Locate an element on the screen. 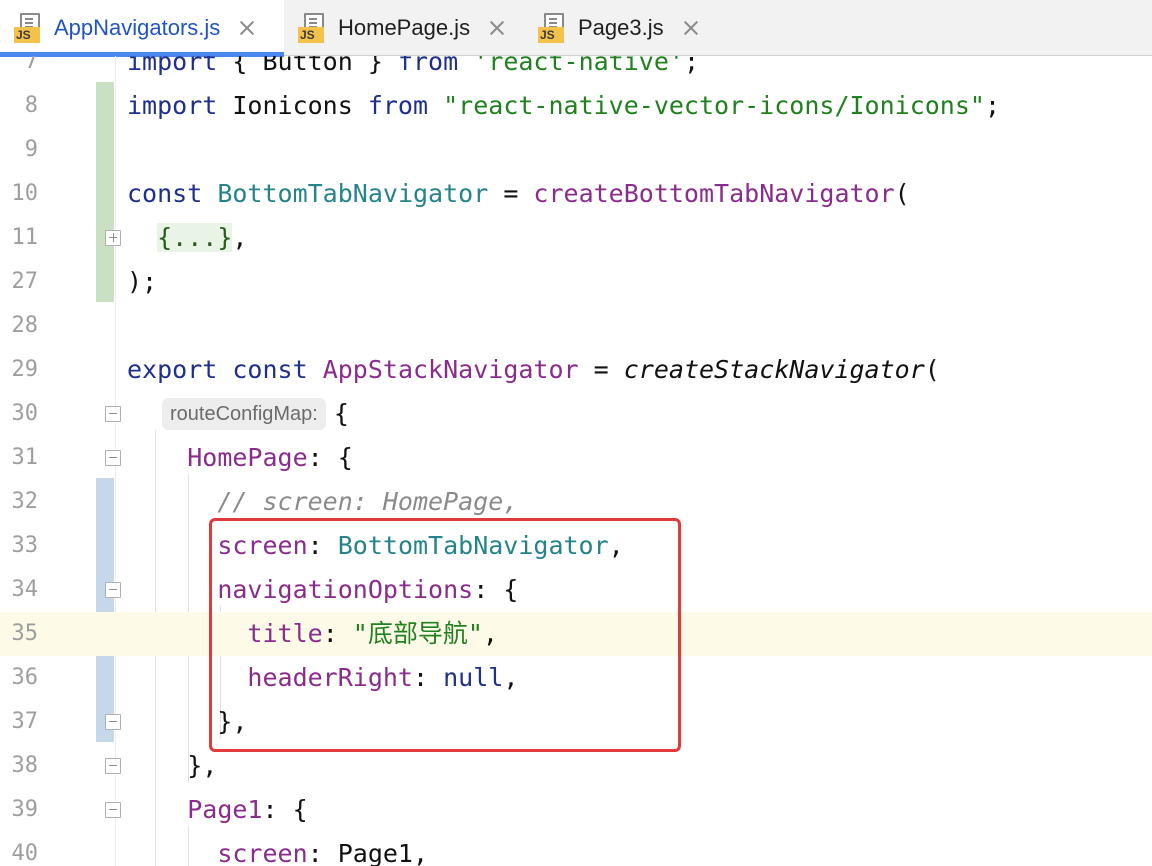 The height and width of the screenshot is (866, 1152). code-line: 39 Page1: { is located at coordinates (159, 809).